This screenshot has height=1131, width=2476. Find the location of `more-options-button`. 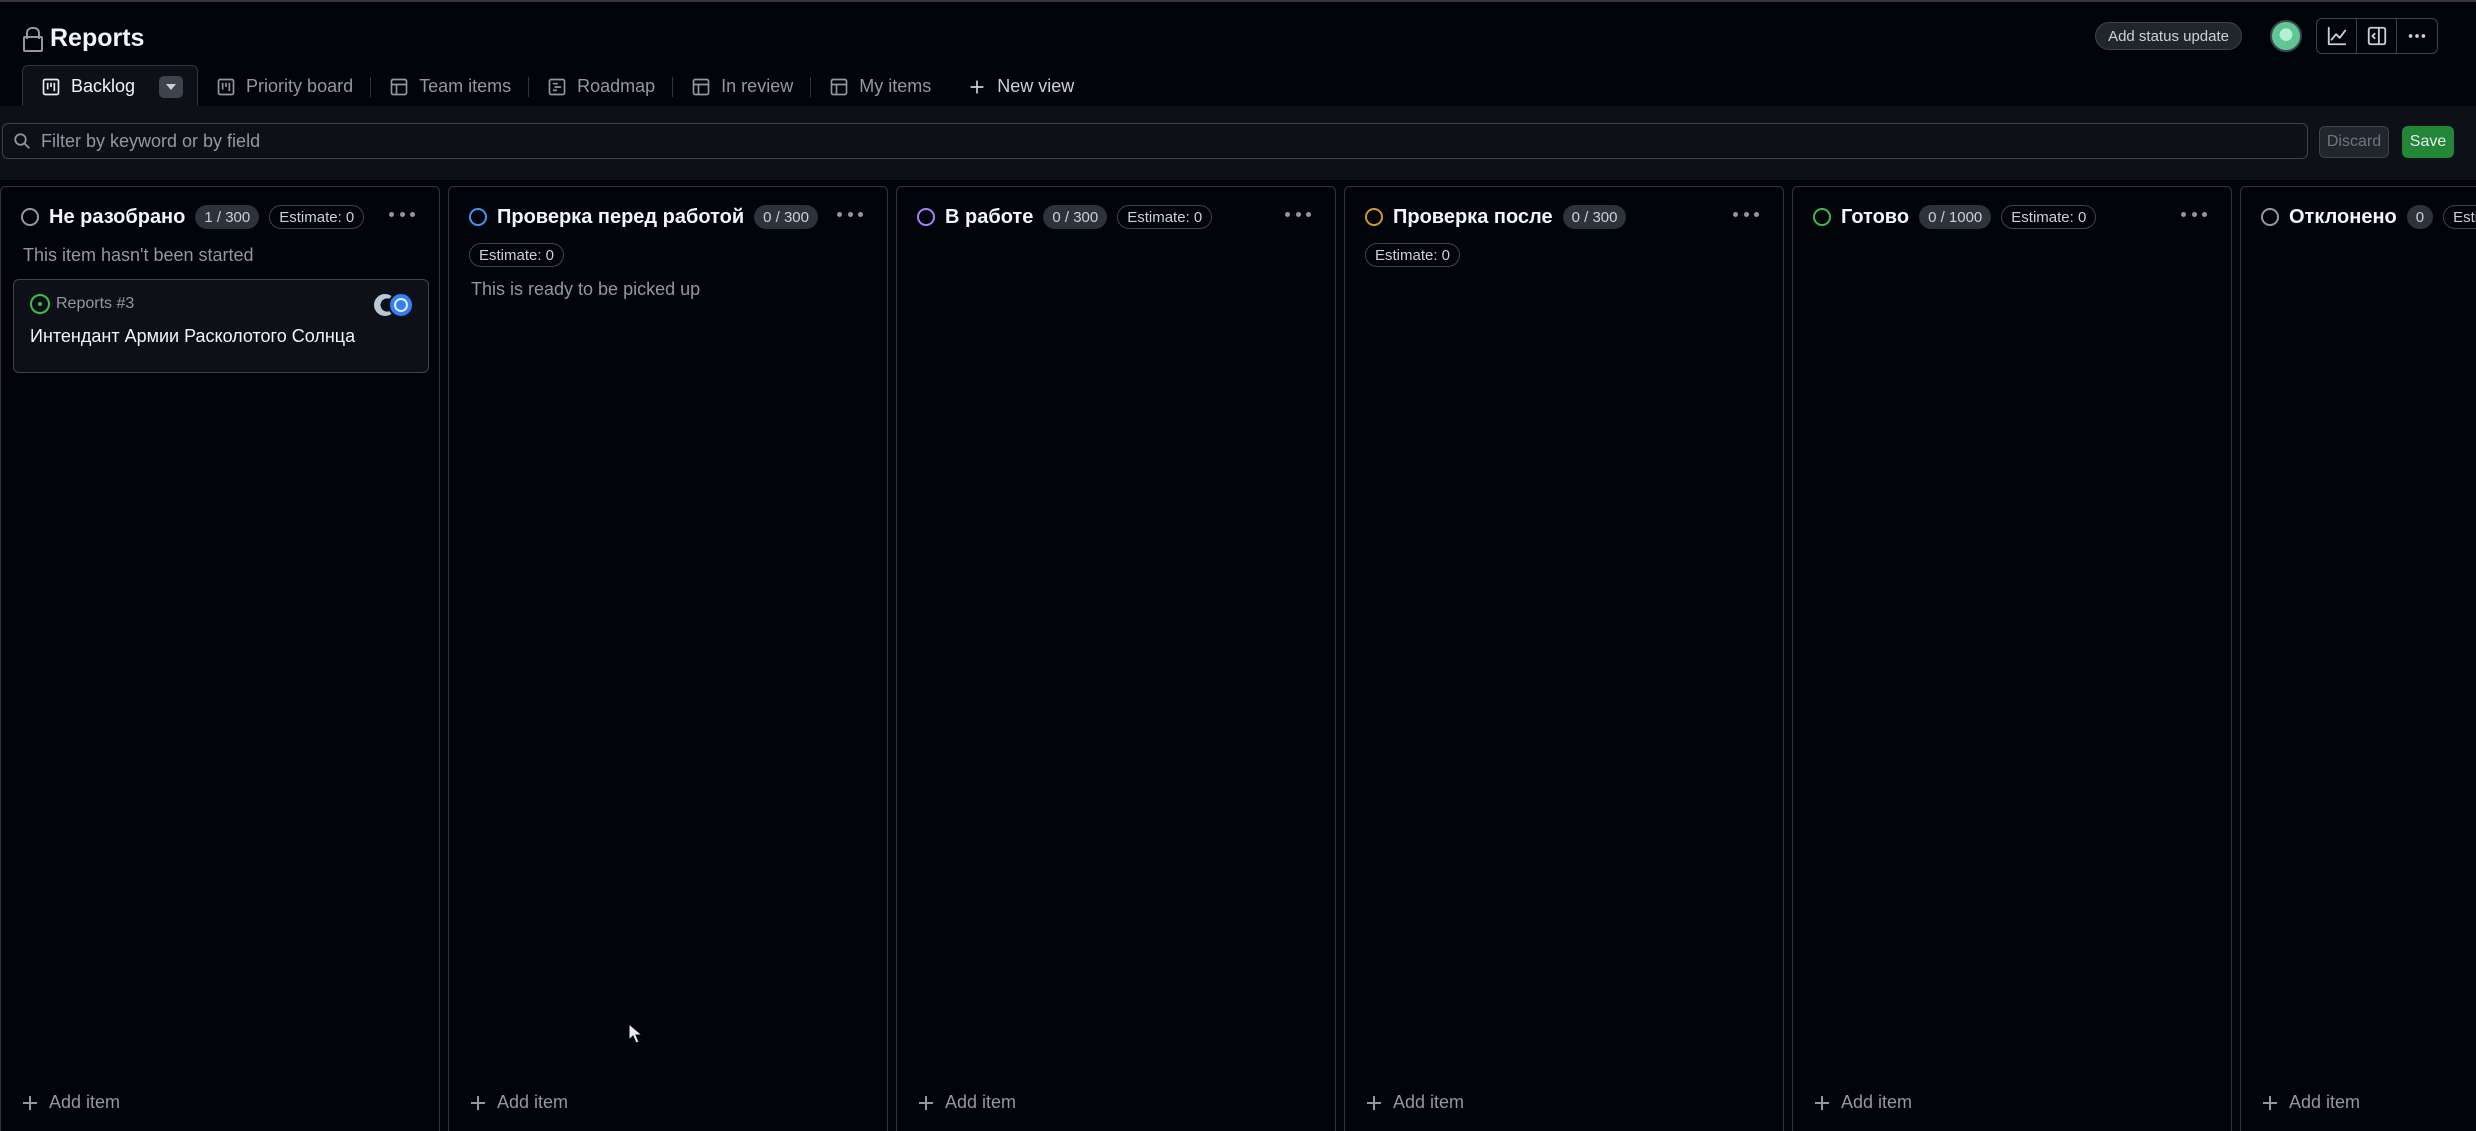

more-options-button is located at coordinates (2417, 36).